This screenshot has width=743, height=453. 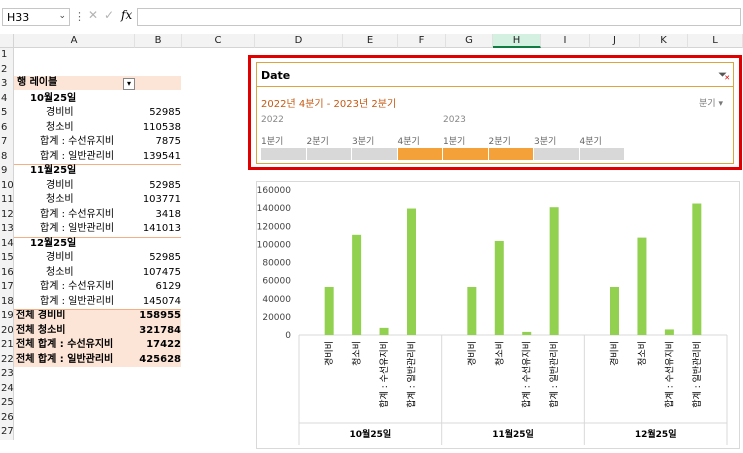 What do you see at coordinates (7, 142) in the screenshot?
I see `row-header-7: 7` at bounding box center [7, 142].